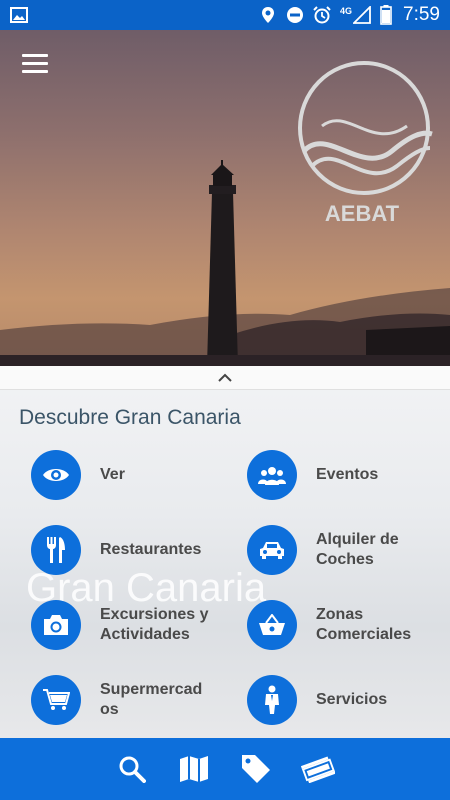 This screenshot has height=800, width=450. I want to click on battery-icon, so click(386, 15).